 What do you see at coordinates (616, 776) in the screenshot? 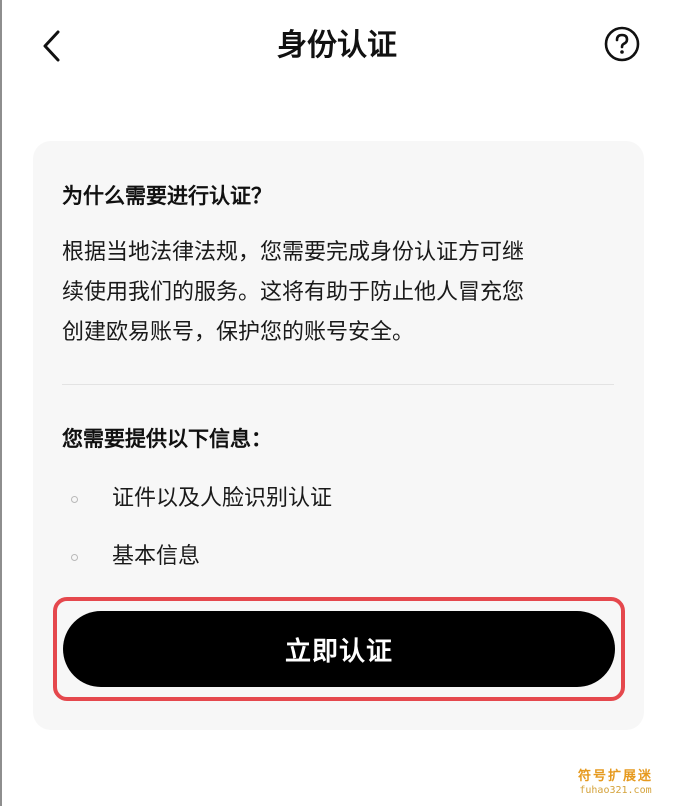
I see `watermark-cn: 符号扩展迷` at bounding box center [616, 776].